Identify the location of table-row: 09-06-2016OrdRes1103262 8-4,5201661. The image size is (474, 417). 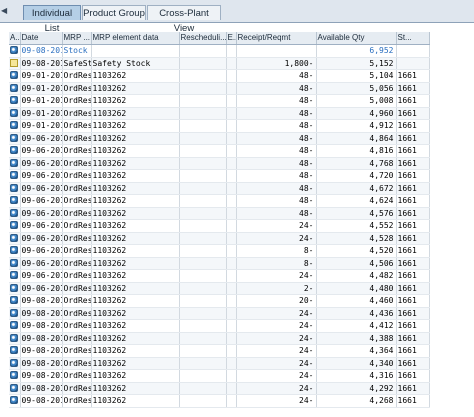
(219, 251).